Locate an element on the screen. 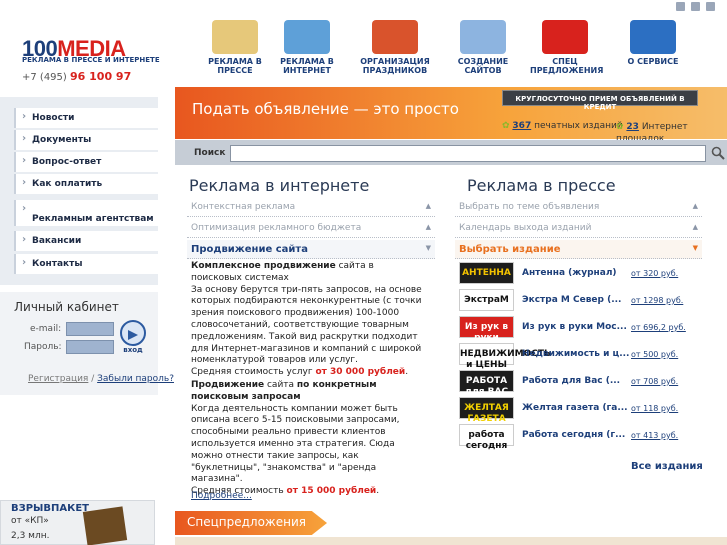  top-utility-icons is located at coordinates (695, 6).